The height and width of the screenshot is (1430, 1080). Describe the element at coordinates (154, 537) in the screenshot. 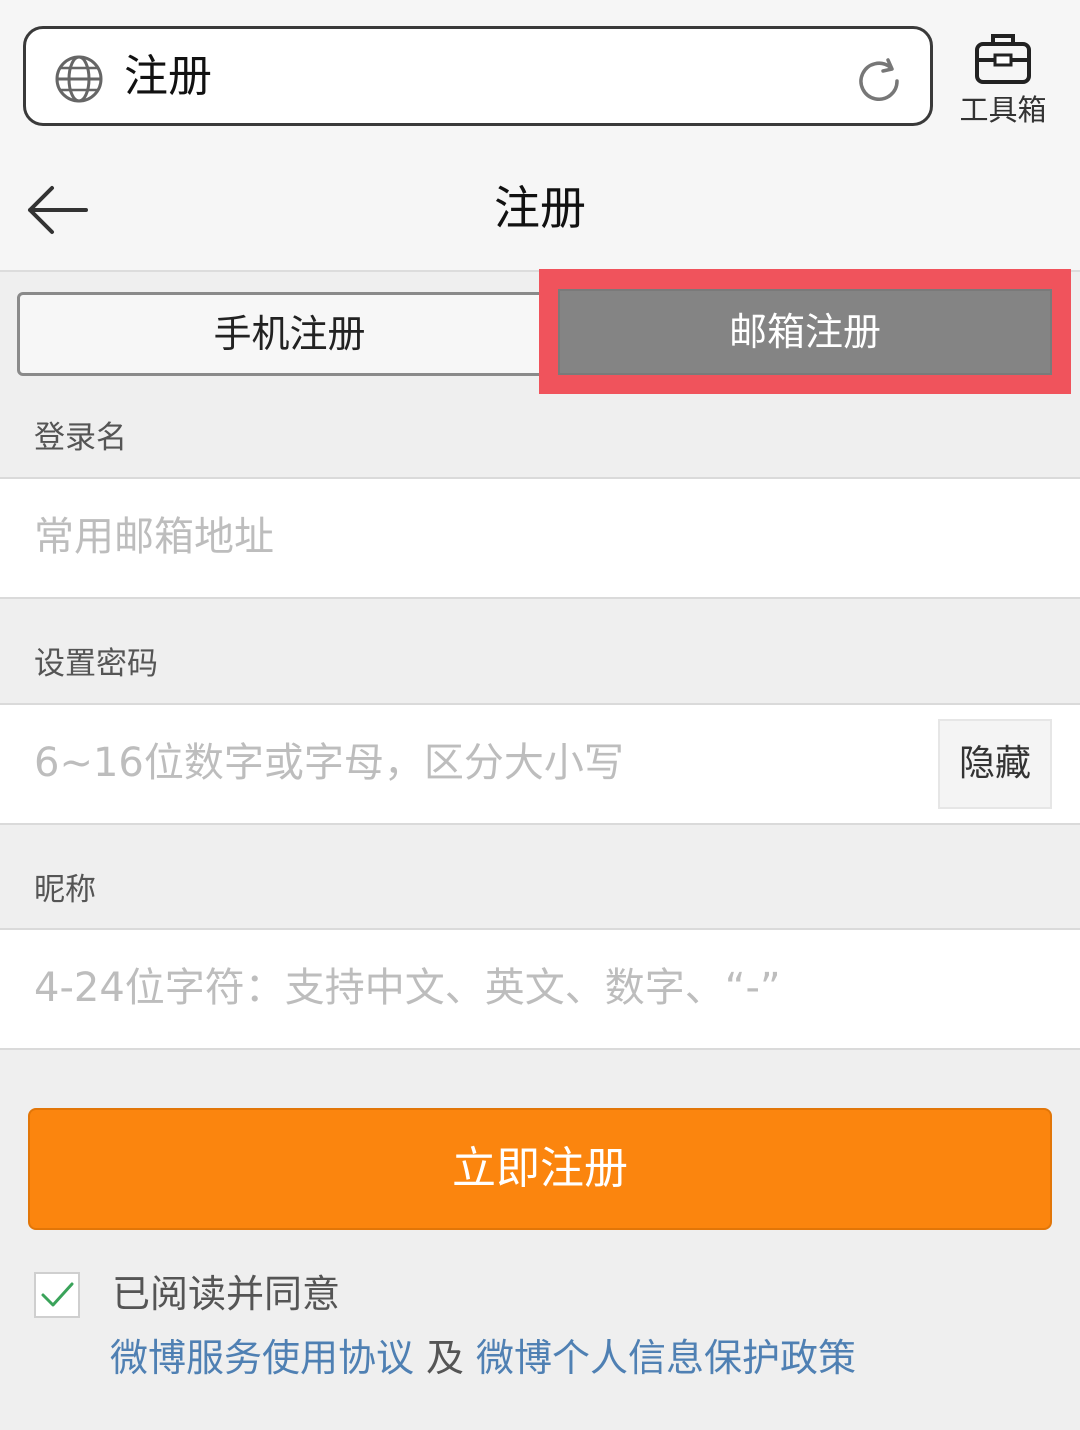

I see `email-placeholder: 常用邮箱地址` at that location.